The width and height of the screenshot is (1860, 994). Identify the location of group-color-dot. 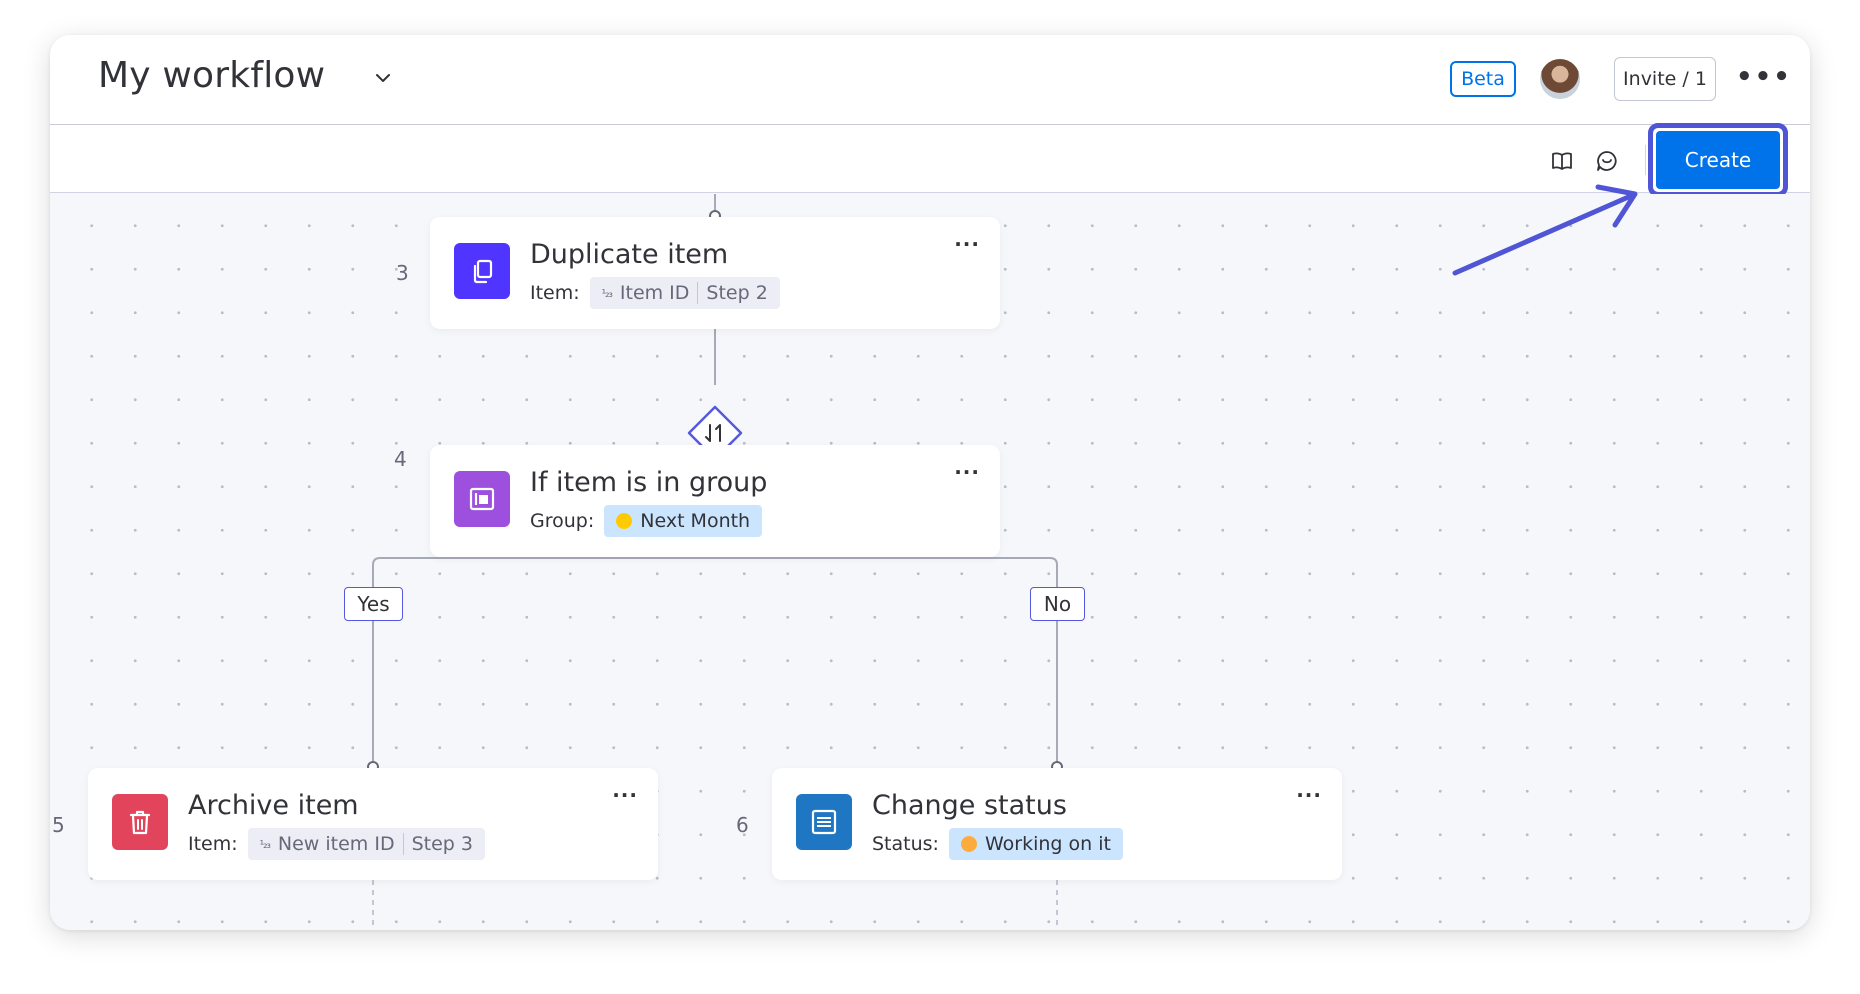
(624, 521).